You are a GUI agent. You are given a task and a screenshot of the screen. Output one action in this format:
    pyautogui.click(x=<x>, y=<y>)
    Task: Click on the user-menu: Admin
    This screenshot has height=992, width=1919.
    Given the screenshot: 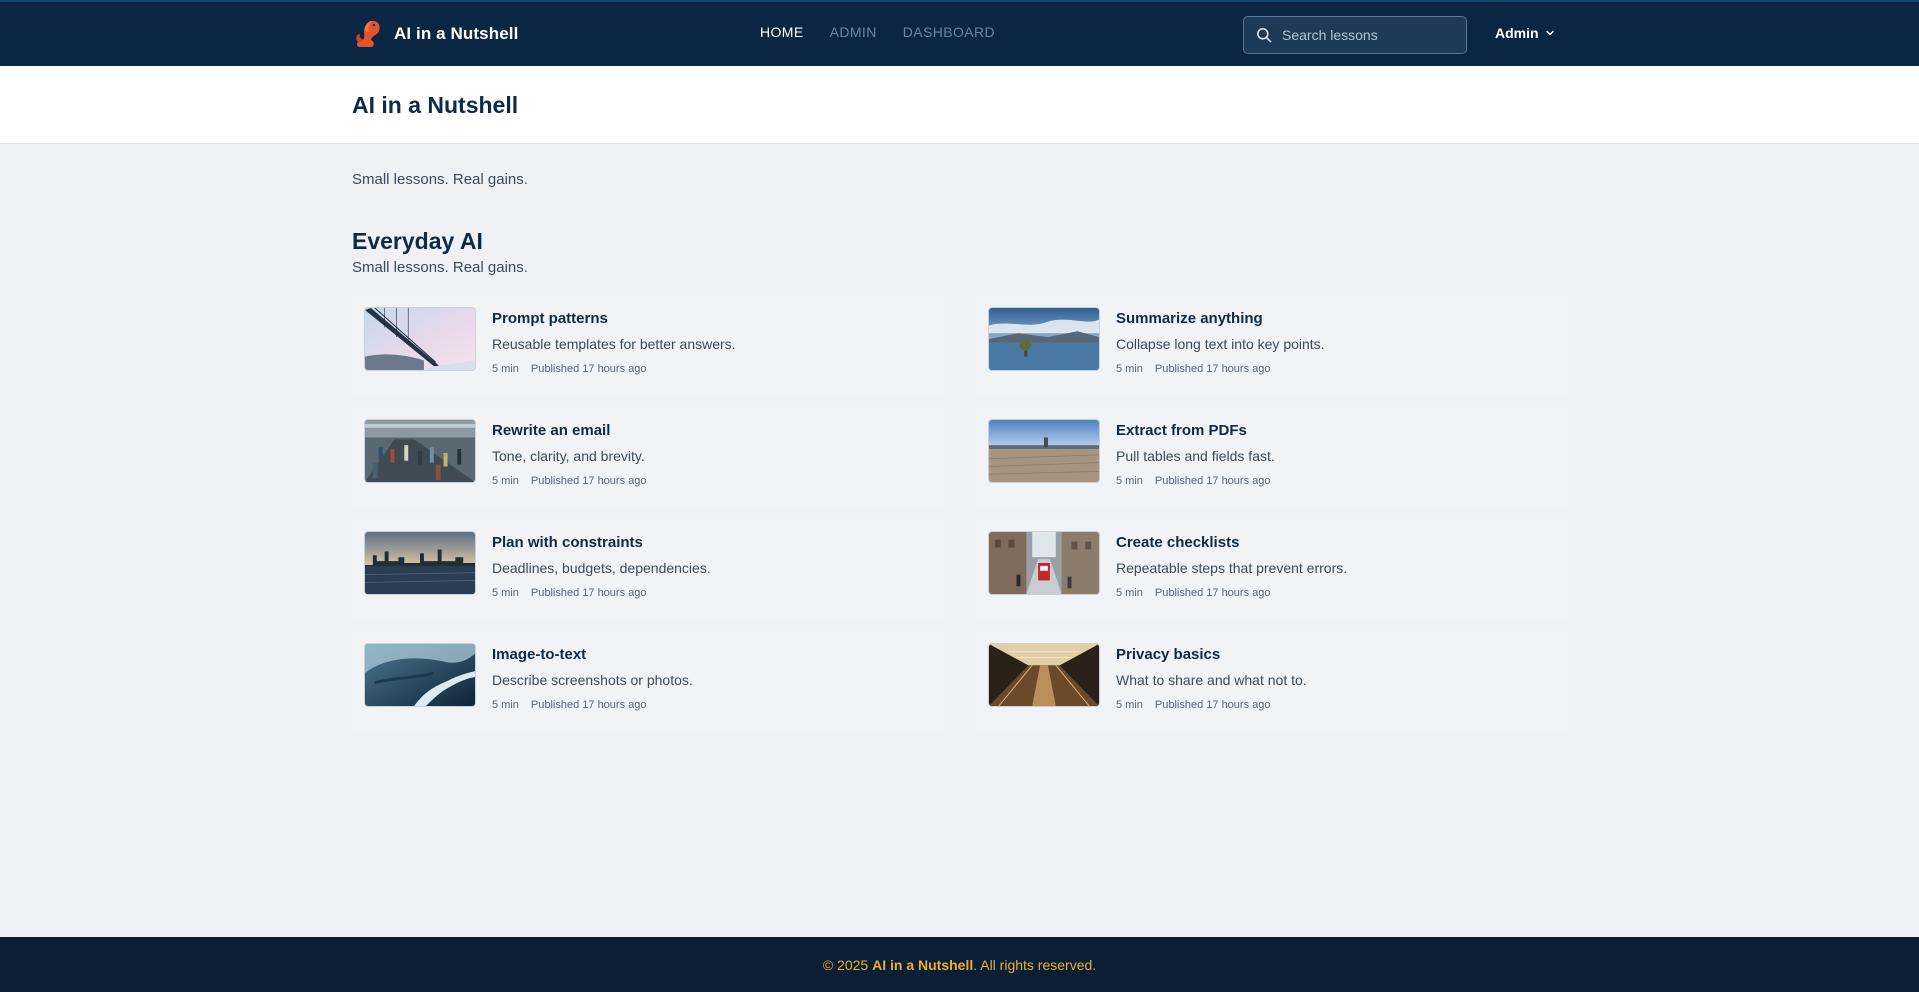 What is the action you would take?
    pyautogui.click(x=1525, y=33)
    